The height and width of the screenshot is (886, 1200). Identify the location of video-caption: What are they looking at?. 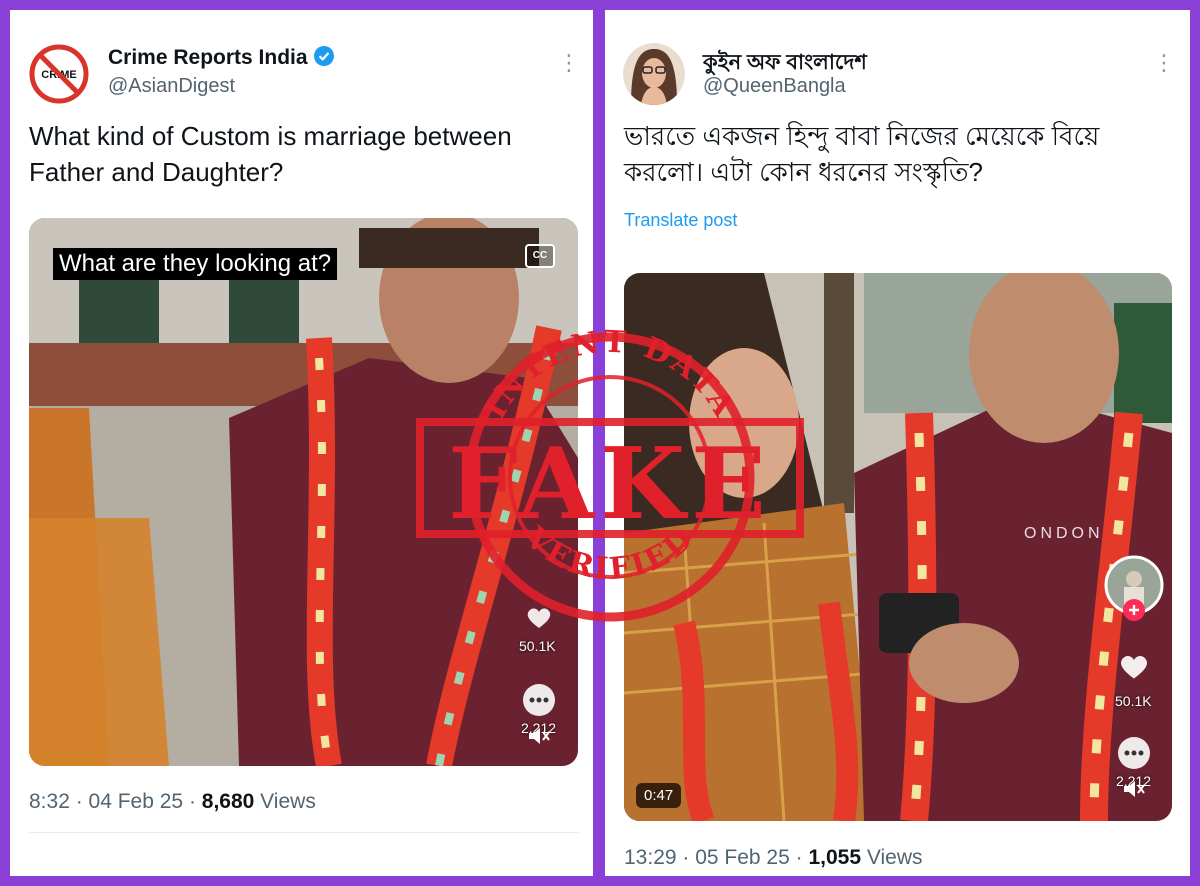
(195, 264).